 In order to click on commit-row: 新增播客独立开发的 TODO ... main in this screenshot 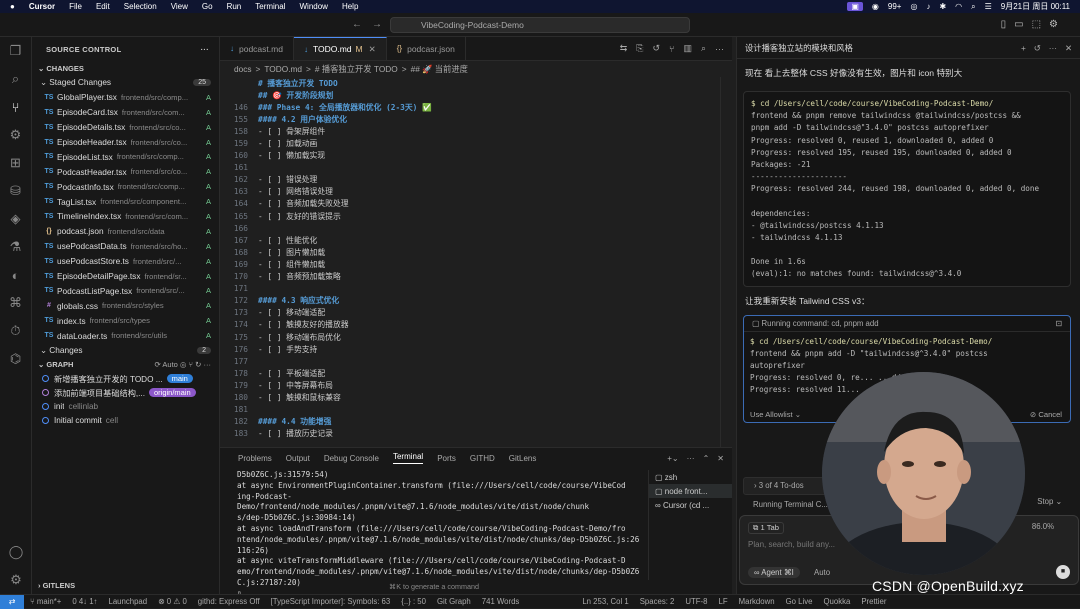, I will do `click(125, 379)`.